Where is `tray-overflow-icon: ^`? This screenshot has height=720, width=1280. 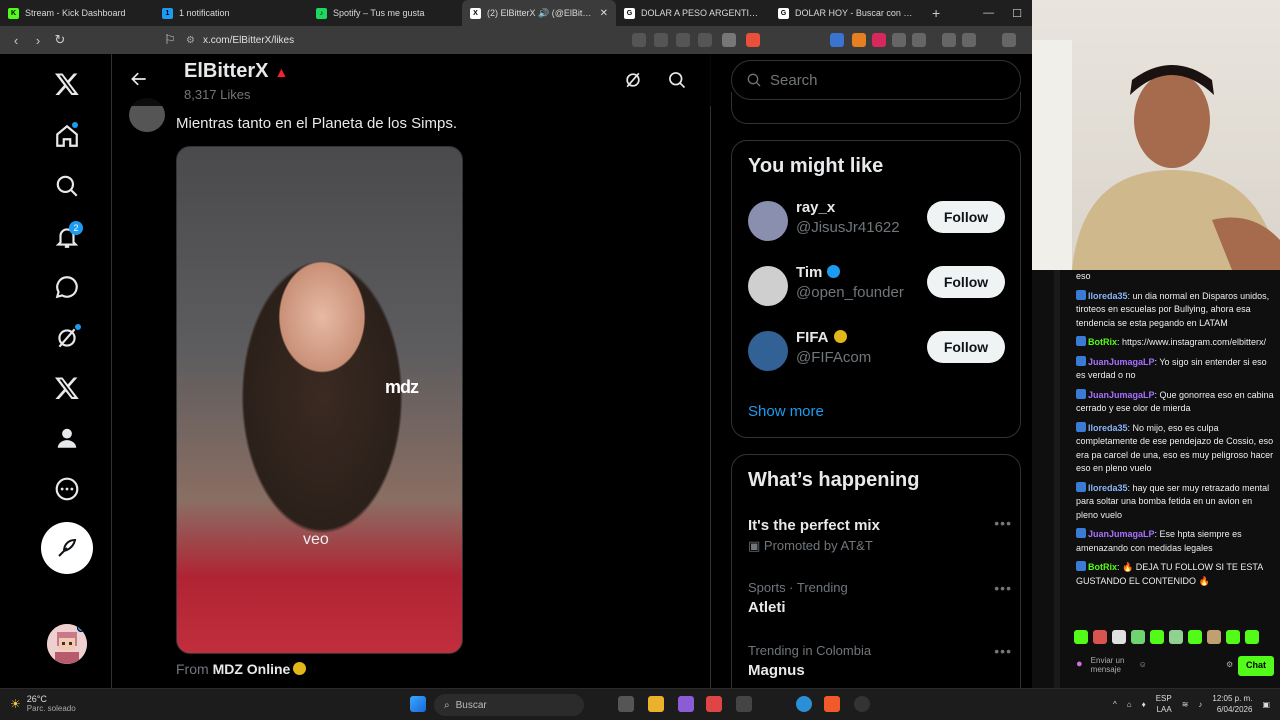
tray-overflow-icon: ^ is located at coordinates (1115, 704).